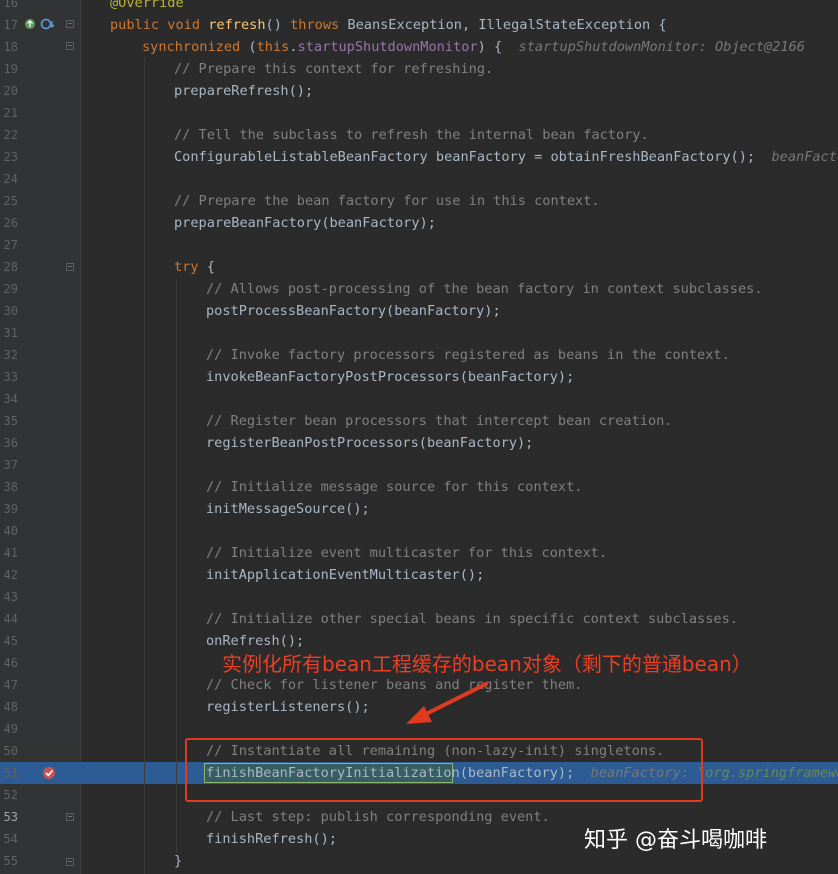 Image resolution: width=838 pixels, height=874 pixels. What do you see at coordinates (30, 24) in the screenshot?
I see `override-icon` at bounding box center [30, 24].